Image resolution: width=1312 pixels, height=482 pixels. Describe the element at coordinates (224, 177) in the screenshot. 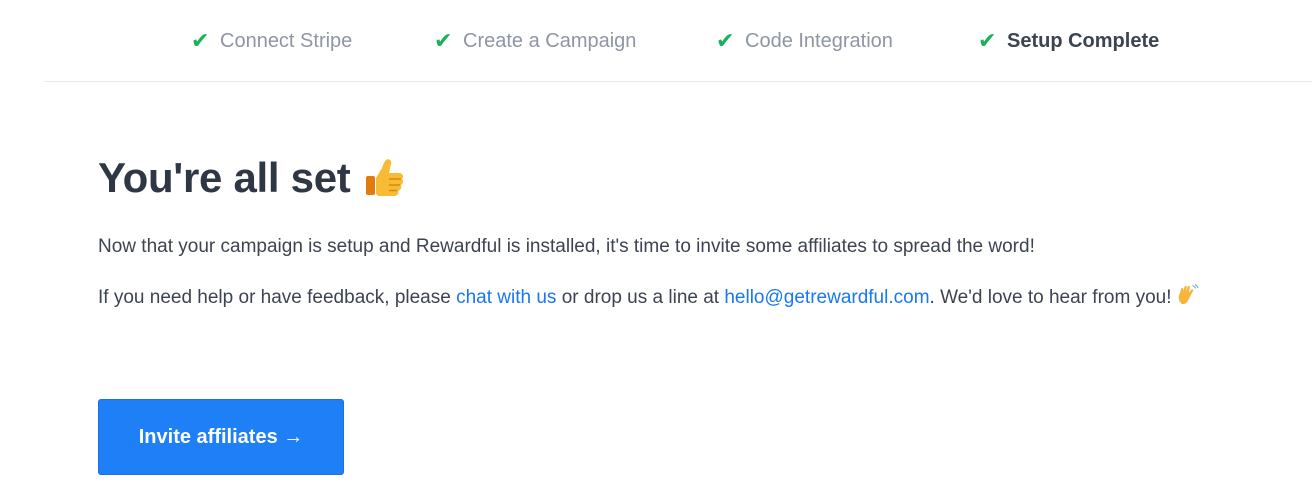

I see `page-title-text: You're all set` at that location.